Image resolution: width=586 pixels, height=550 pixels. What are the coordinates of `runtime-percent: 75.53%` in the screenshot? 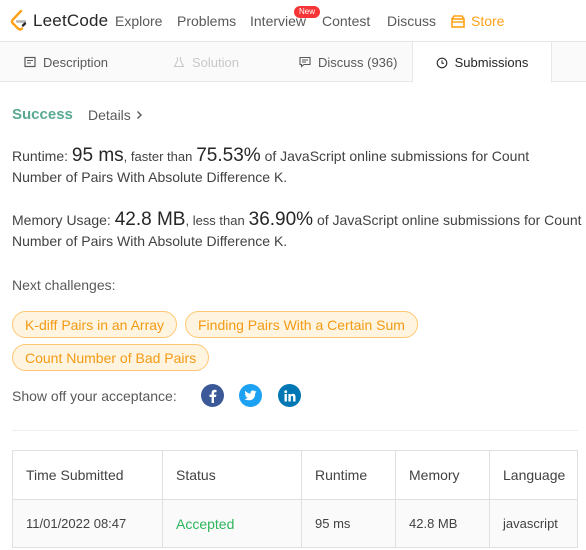 It's located at (228, 155).